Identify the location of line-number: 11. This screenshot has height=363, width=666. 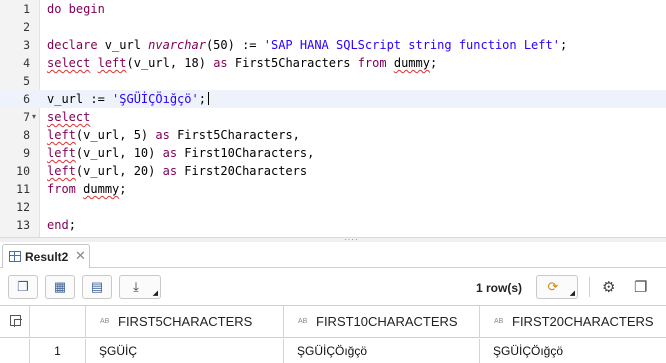
(23, 189).